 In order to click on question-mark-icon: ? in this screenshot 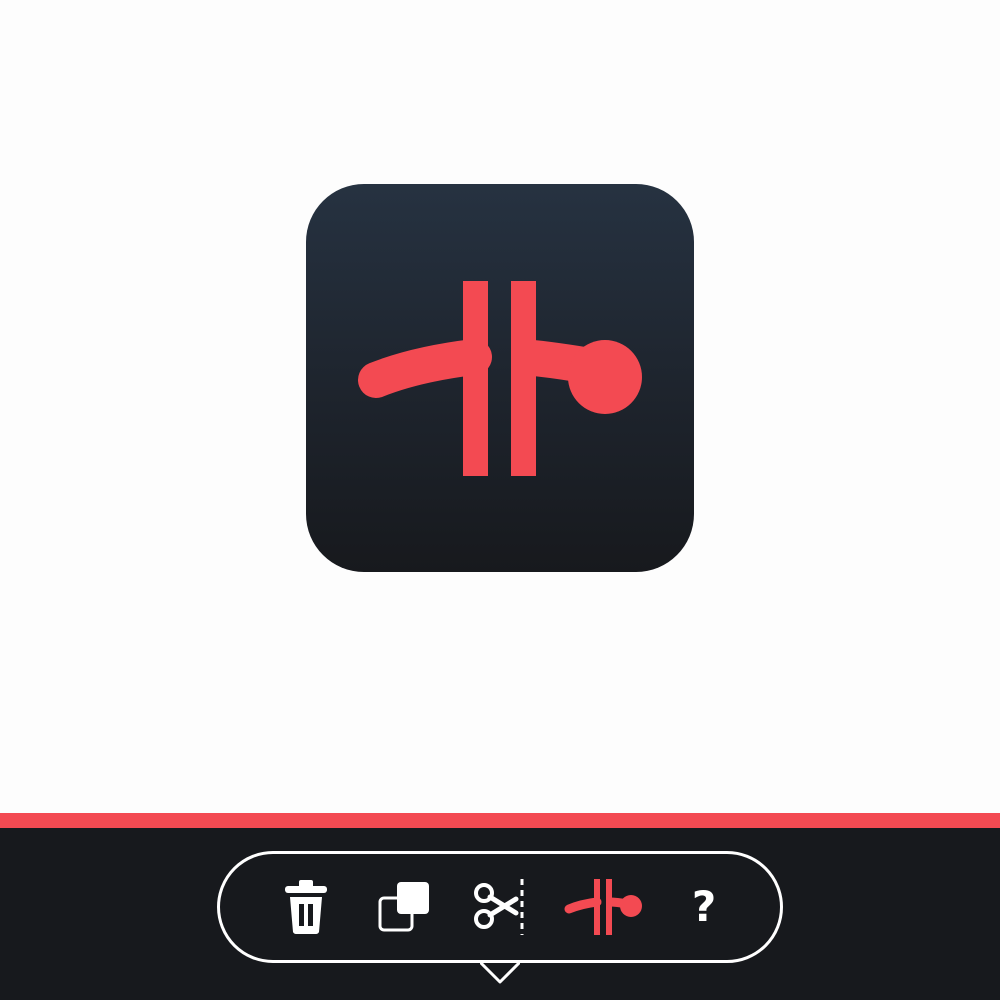, I will do `click(704, 906)`.